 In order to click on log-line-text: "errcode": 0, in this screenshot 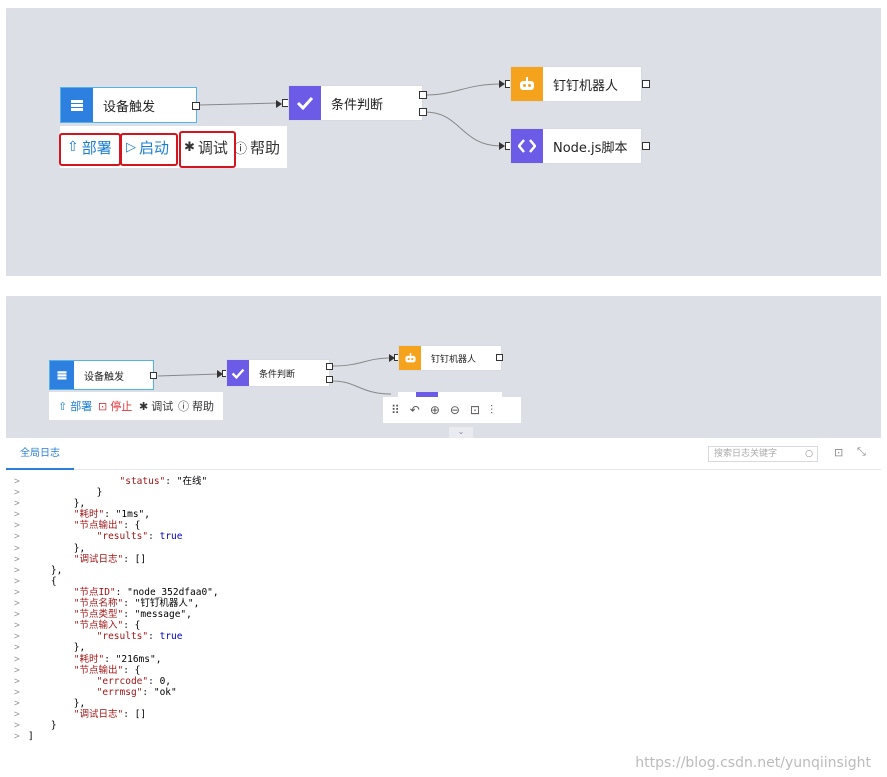, I will do `click(134, 681)`.